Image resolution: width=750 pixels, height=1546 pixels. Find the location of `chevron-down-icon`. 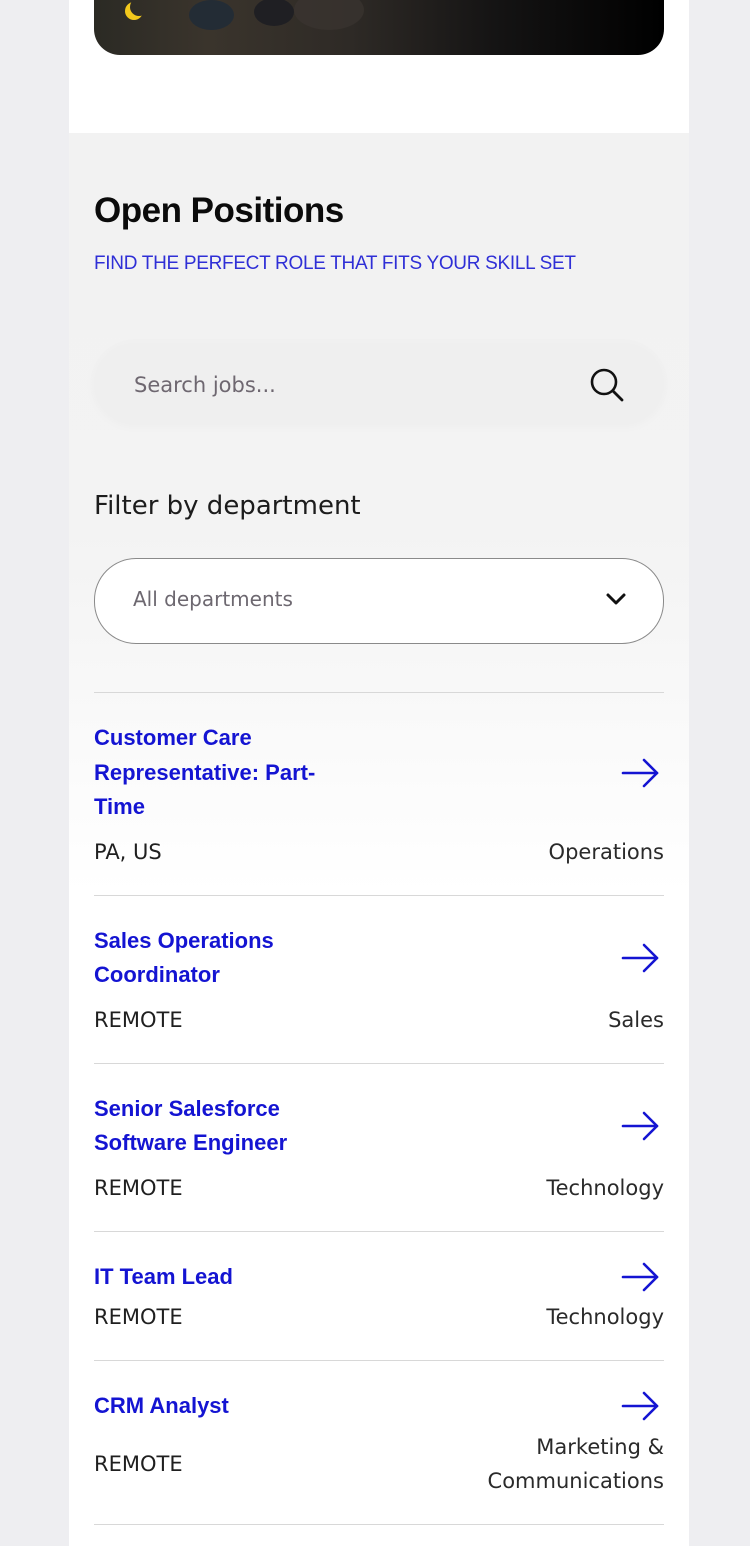

chevron-down-icon is located at coordinates (616, 599).